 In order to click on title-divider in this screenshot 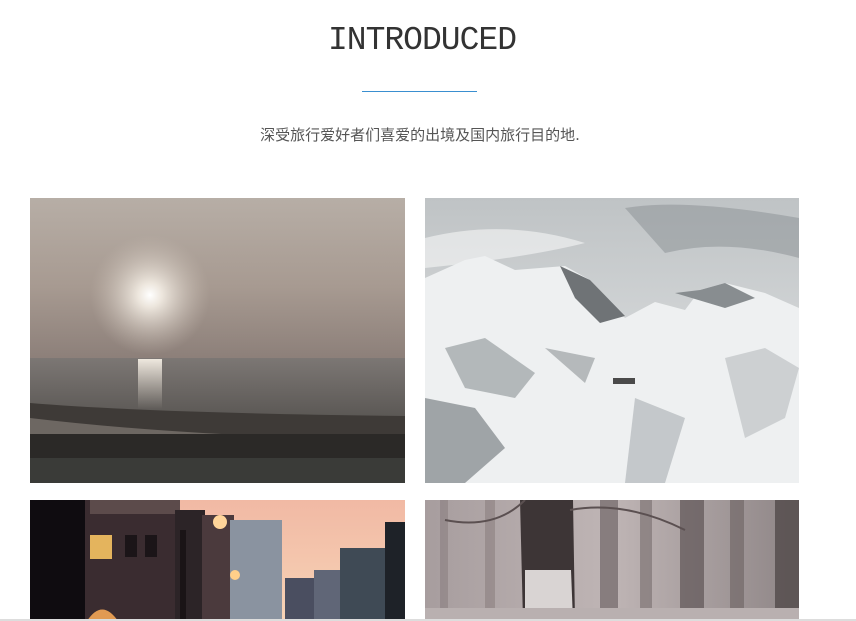, I will do `click(419, 91)`.